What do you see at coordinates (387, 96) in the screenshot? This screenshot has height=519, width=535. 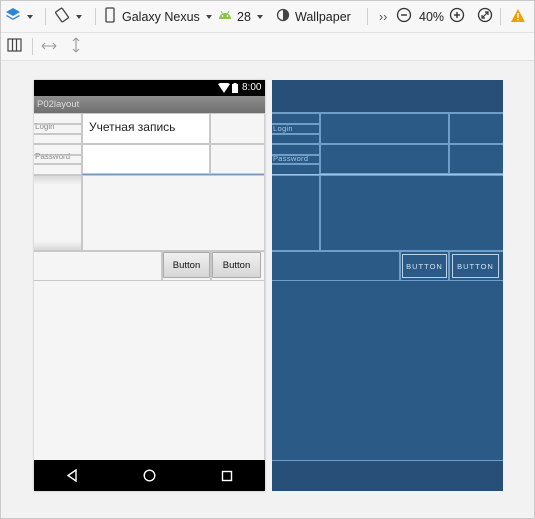 I see `blueprint-appbar` at bounding box center [387, 96].